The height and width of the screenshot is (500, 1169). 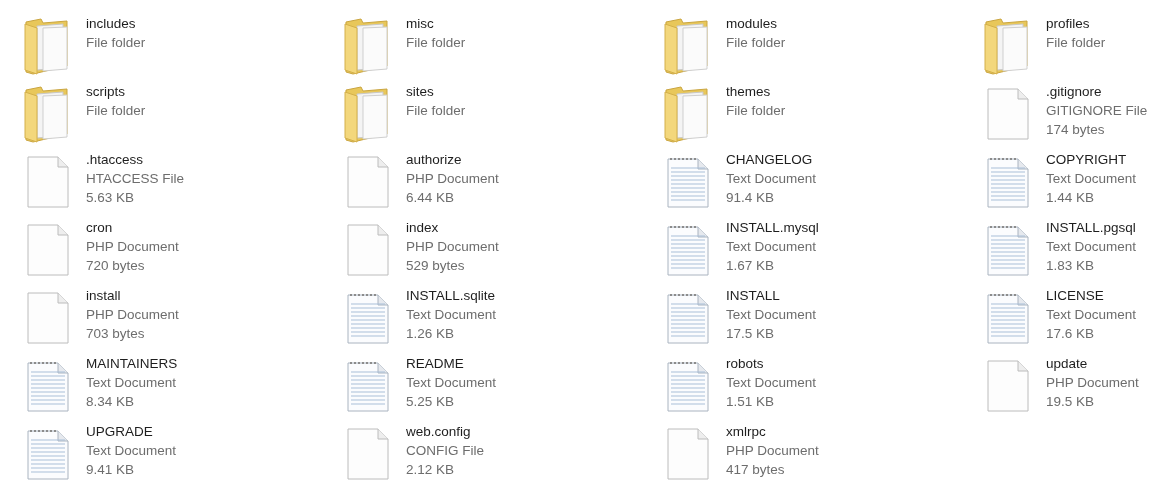 I want to click on file-type: CONFIG File, so click(x=445, y=451).